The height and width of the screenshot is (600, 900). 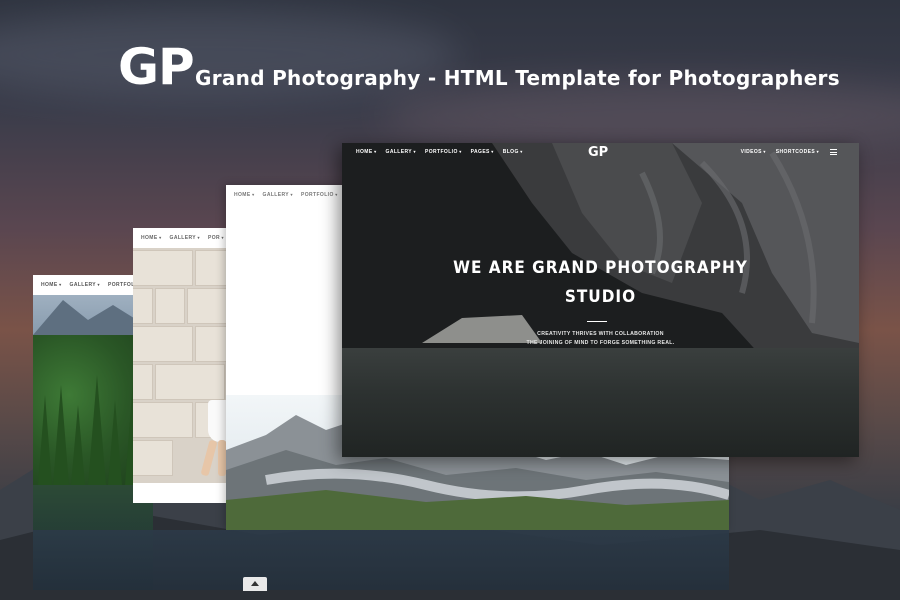 I want to click on hero-title-line2: STUDIO, so click(x=600, y=297).